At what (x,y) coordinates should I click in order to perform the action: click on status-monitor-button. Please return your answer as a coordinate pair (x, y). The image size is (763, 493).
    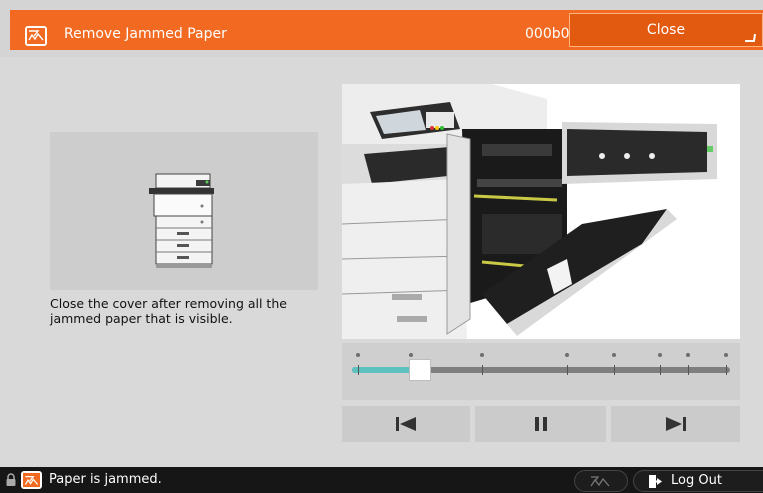
    Looking at the image, I should click on (601, 481).